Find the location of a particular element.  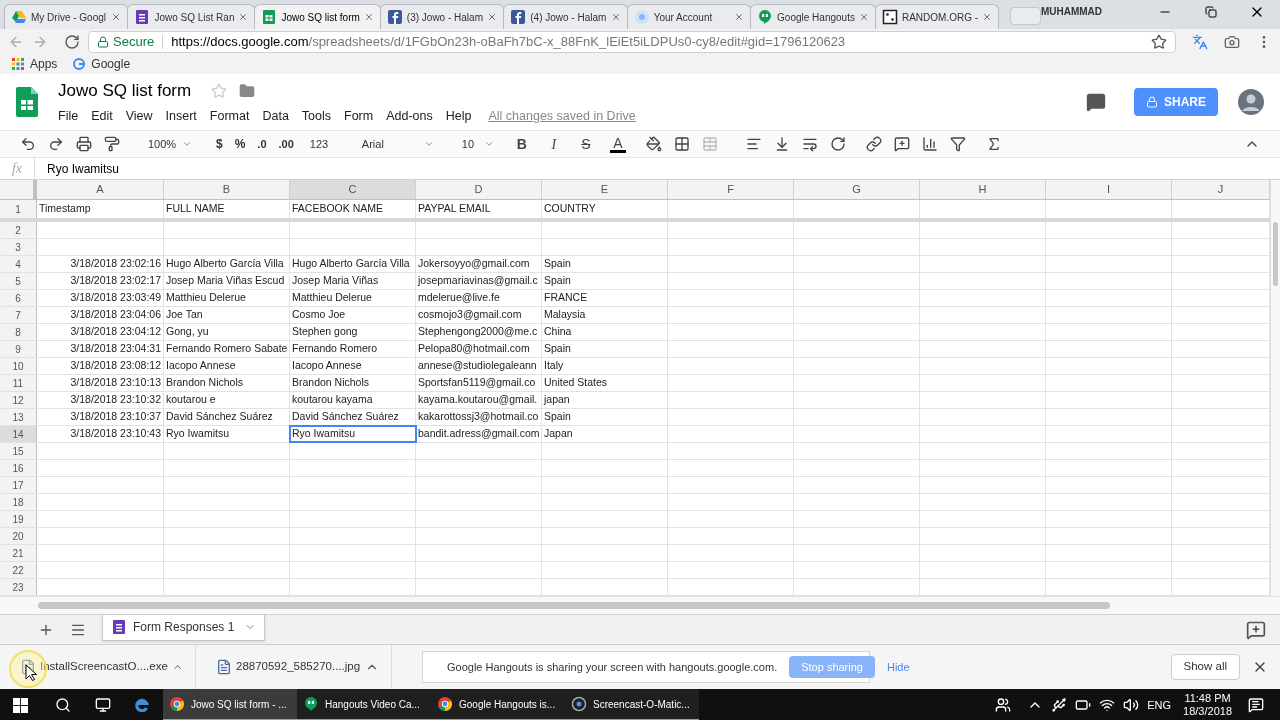

language-indicator: ENG is located at coordinates (1159, 705).